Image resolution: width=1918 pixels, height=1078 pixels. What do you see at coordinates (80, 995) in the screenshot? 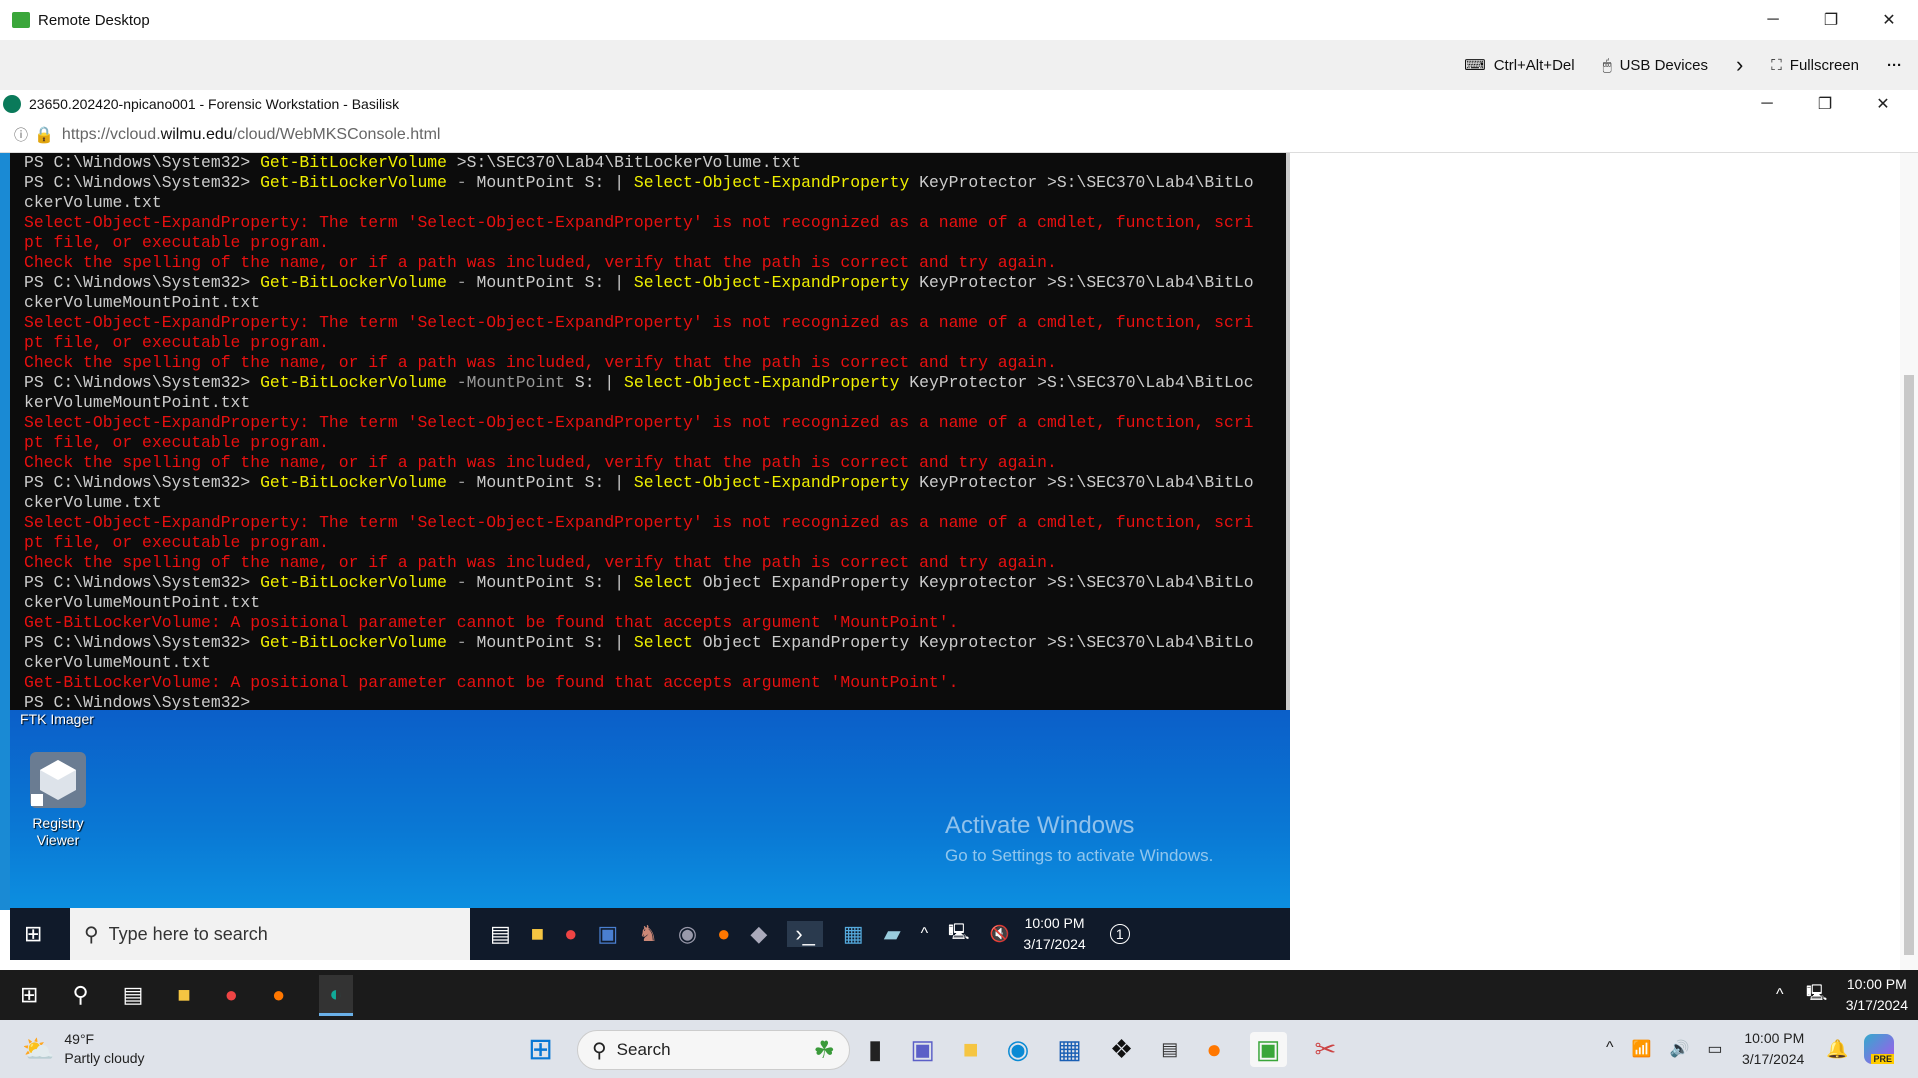
I see `search-icon: ⚲` at bounding box center [80, 995].